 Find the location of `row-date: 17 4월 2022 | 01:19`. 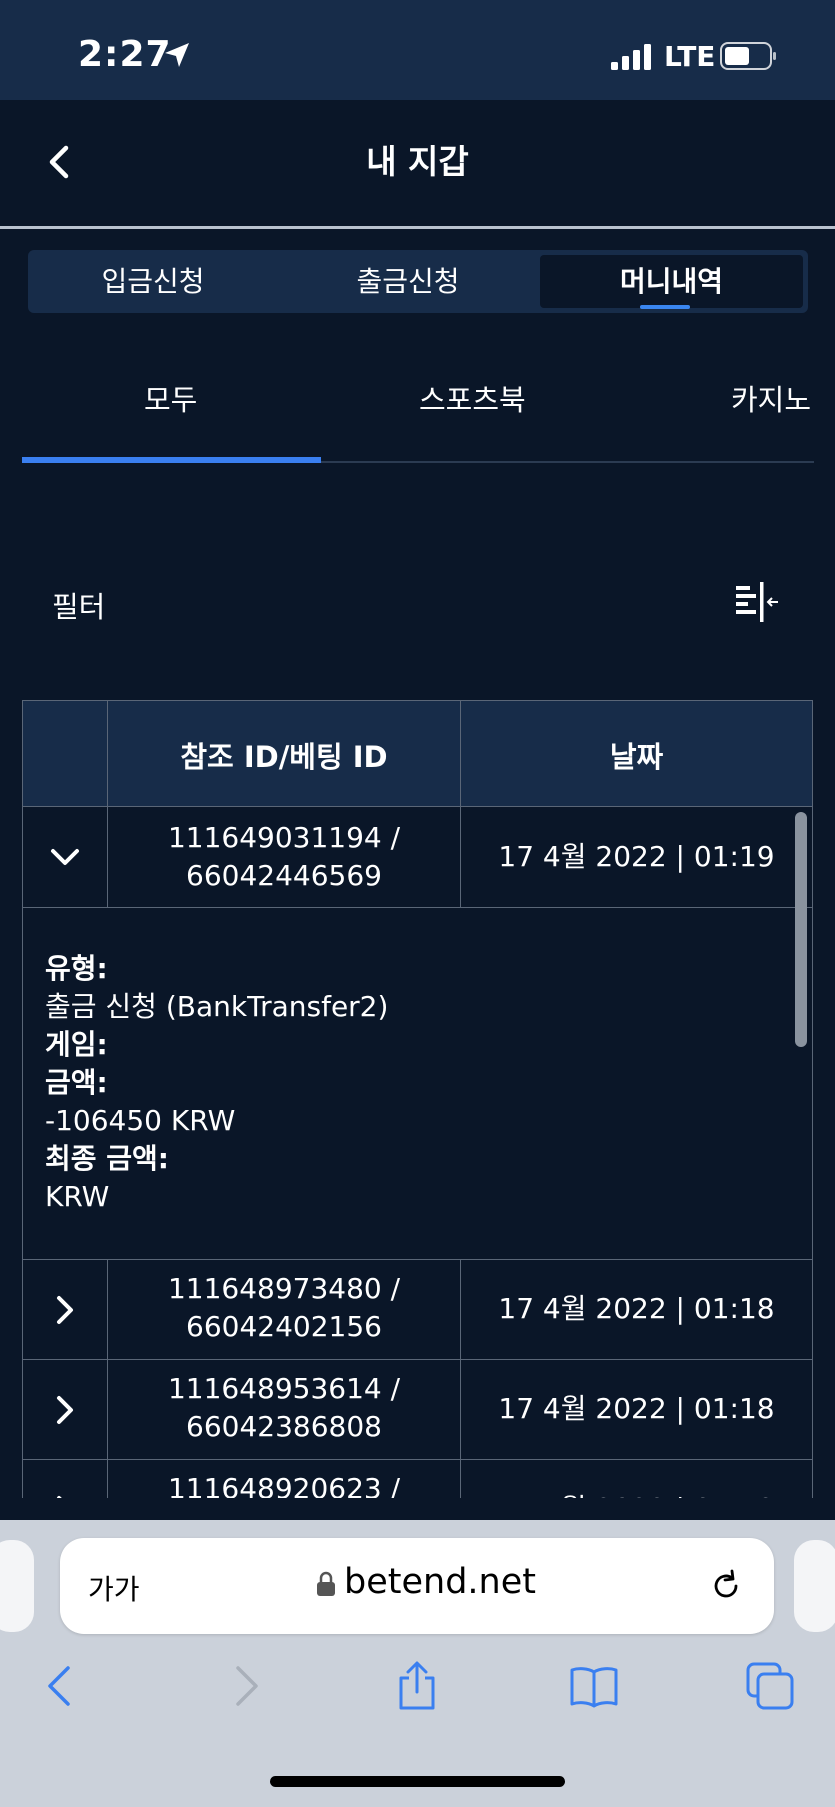

row-date: 17 4월 2022 | 01:19 is located at coordinates (636, 856).